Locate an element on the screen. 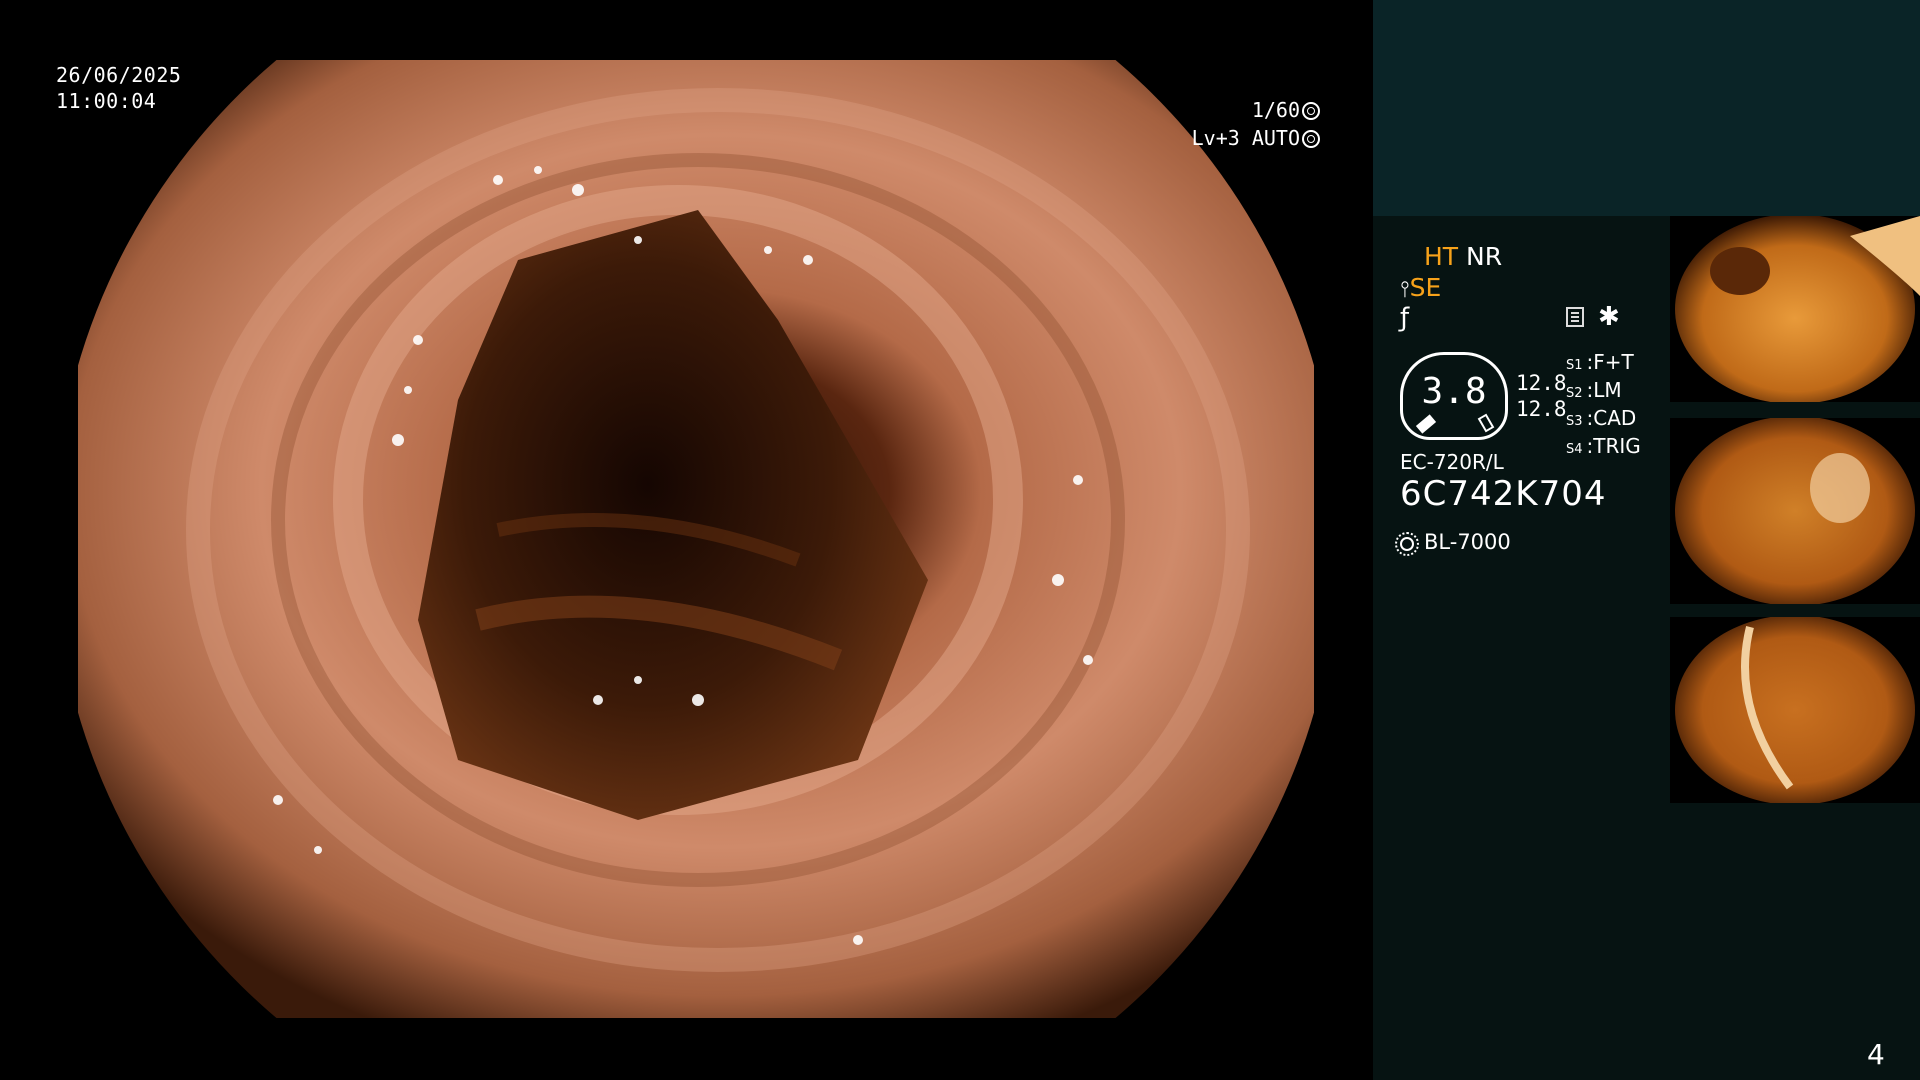  scope-serial: 6C742K704 is located at coordinates (1503, 494).